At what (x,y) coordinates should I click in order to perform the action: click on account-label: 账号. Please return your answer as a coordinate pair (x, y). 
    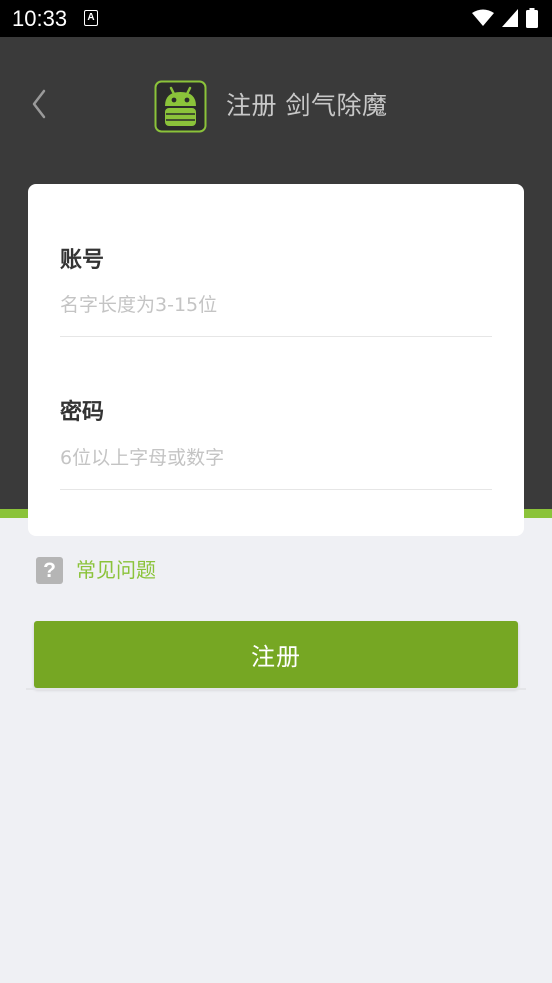
    Looking at the image, I should click on (82, 260).